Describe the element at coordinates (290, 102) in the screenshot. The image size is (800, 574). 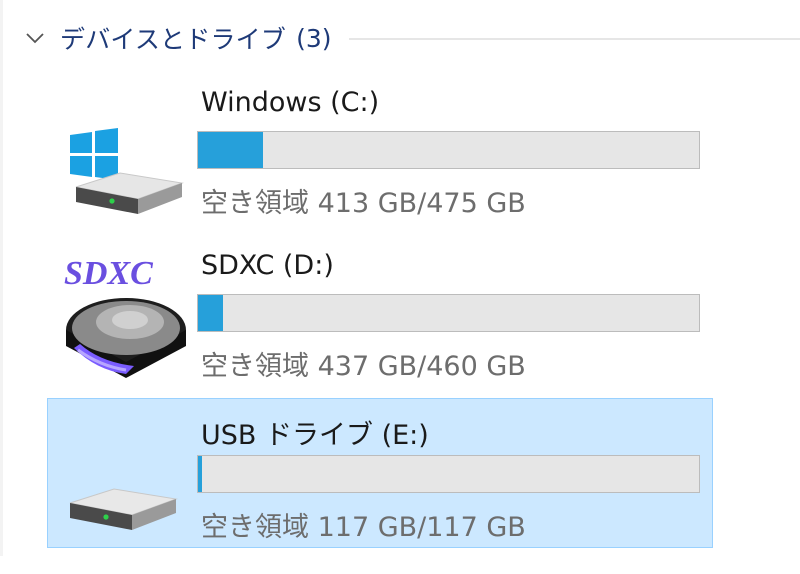
I see `drive-name: Windows (C:)` at that location.